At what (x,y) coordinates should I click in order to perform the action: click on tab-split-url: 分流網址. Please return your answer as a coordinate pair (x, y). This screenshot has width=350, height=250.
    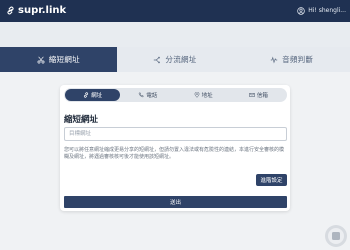
    Looking at the image, I should click on (175, 59).